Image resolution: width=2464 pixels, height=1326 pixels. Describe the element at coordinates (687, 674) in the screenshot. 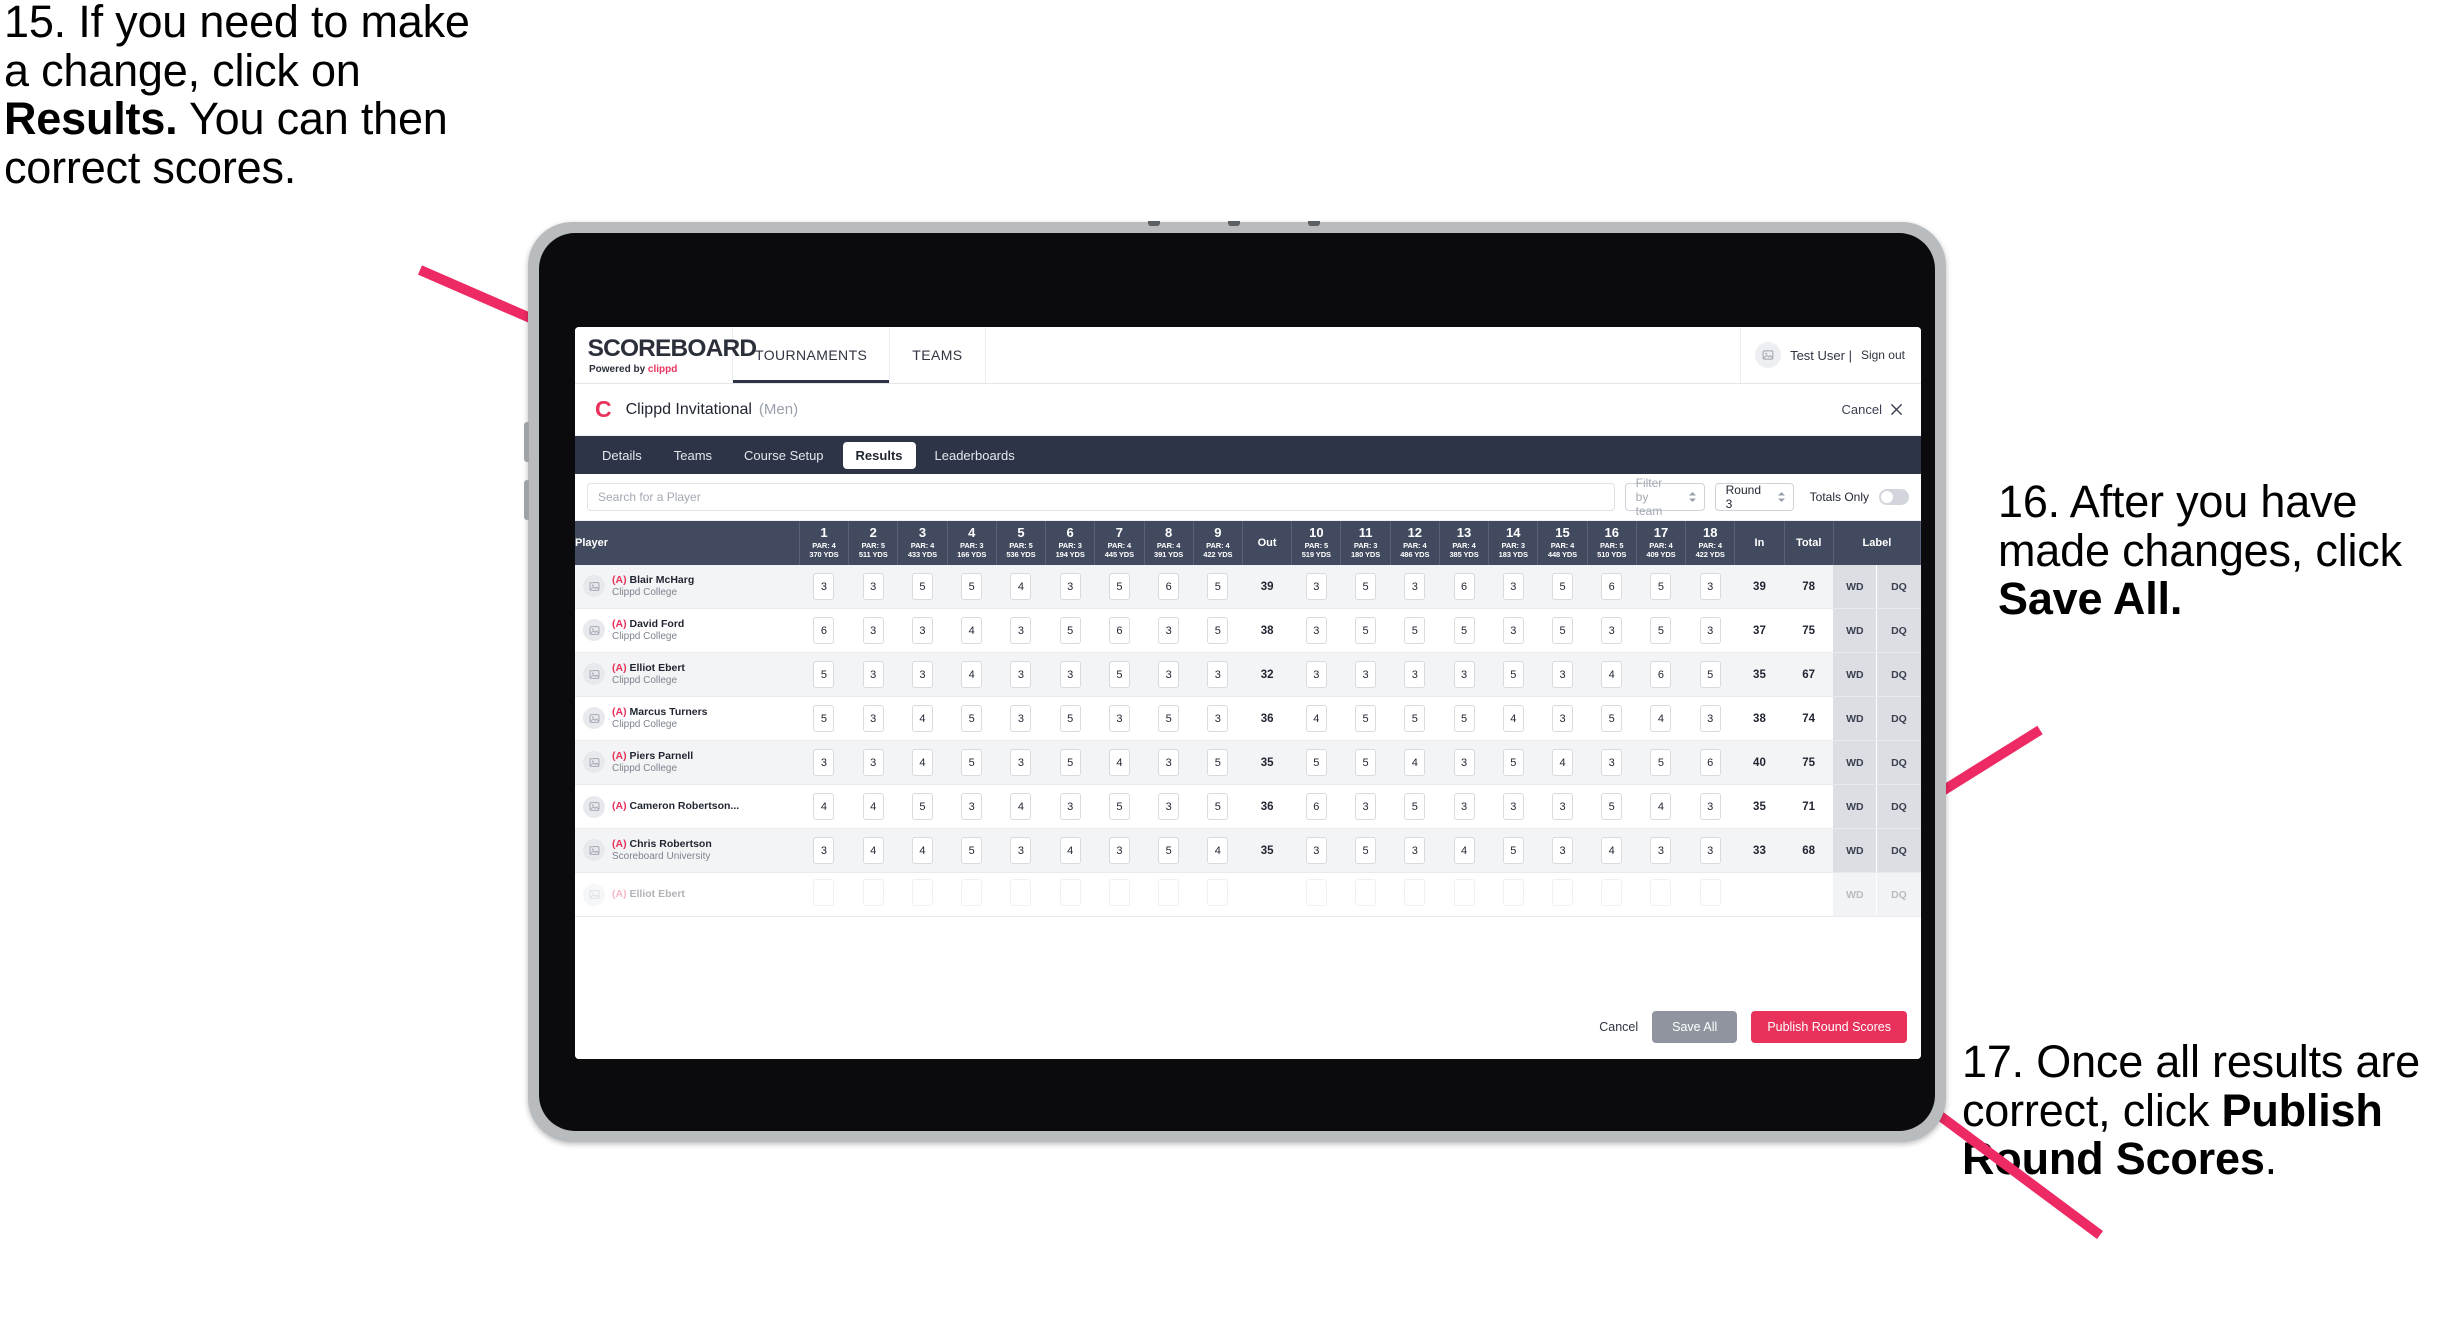

I see `player-cell: (A) Elliot Ebert Clippd College` at that location.